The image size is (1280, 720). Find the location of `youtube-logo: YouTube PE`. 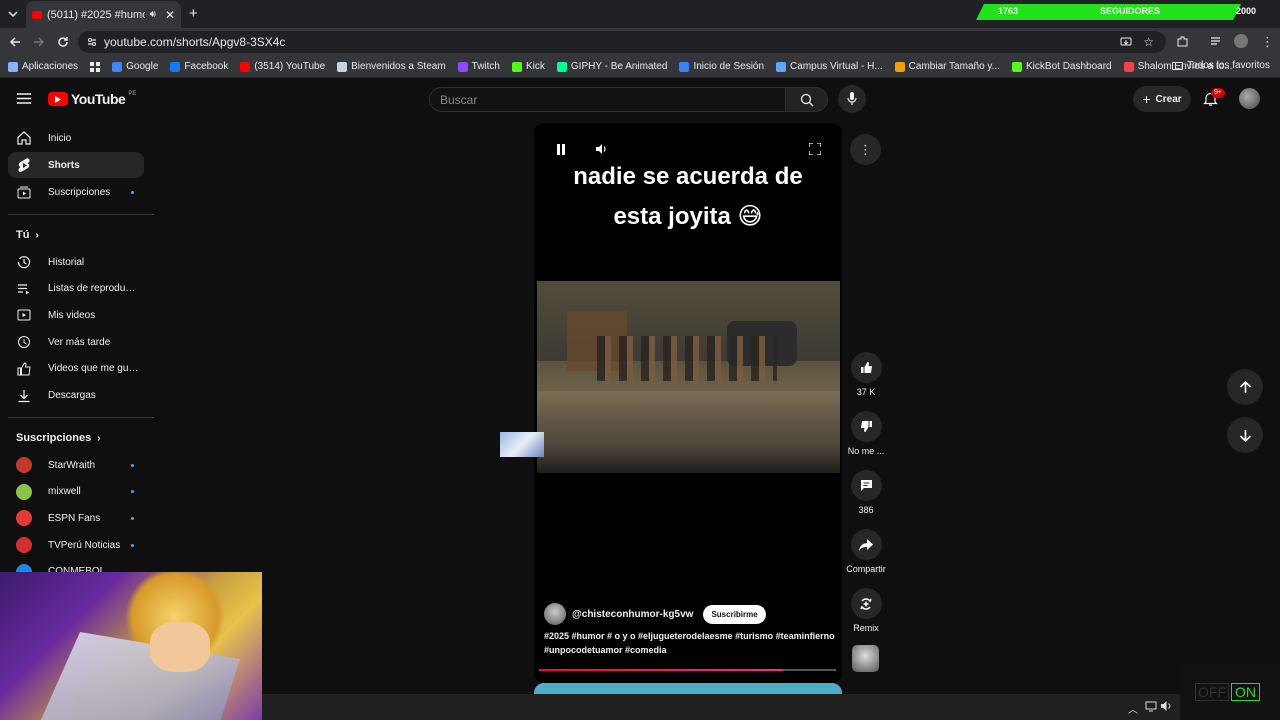

youtube-logo: YouTube PE is located at coordinates (92, 99).